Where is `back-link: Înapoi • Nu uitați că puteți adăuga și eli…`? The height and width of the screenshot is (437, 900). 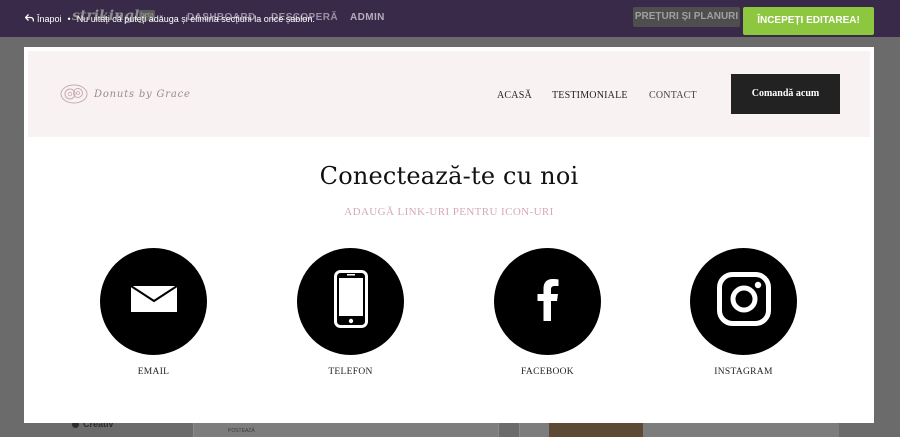 back-link: Înapoi • Nu uitați că puteți adăuga și eli… is located at coordinates (169, 19).